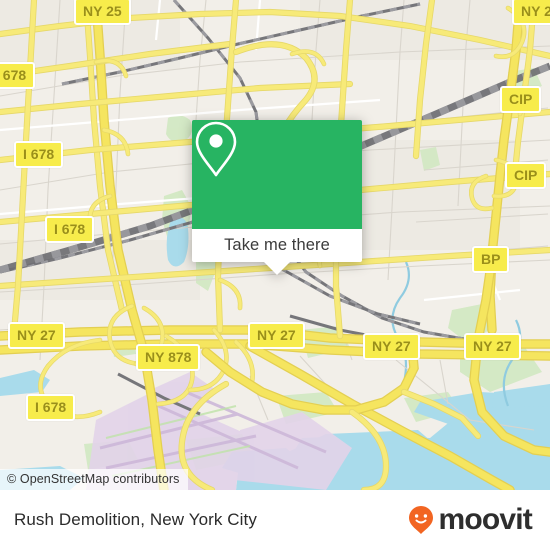 The width and height of the screenshot is (550, 550). Describe the element at coordinates (277, 268) in the screenshot. I see `popup-pointer-tail` at that location.